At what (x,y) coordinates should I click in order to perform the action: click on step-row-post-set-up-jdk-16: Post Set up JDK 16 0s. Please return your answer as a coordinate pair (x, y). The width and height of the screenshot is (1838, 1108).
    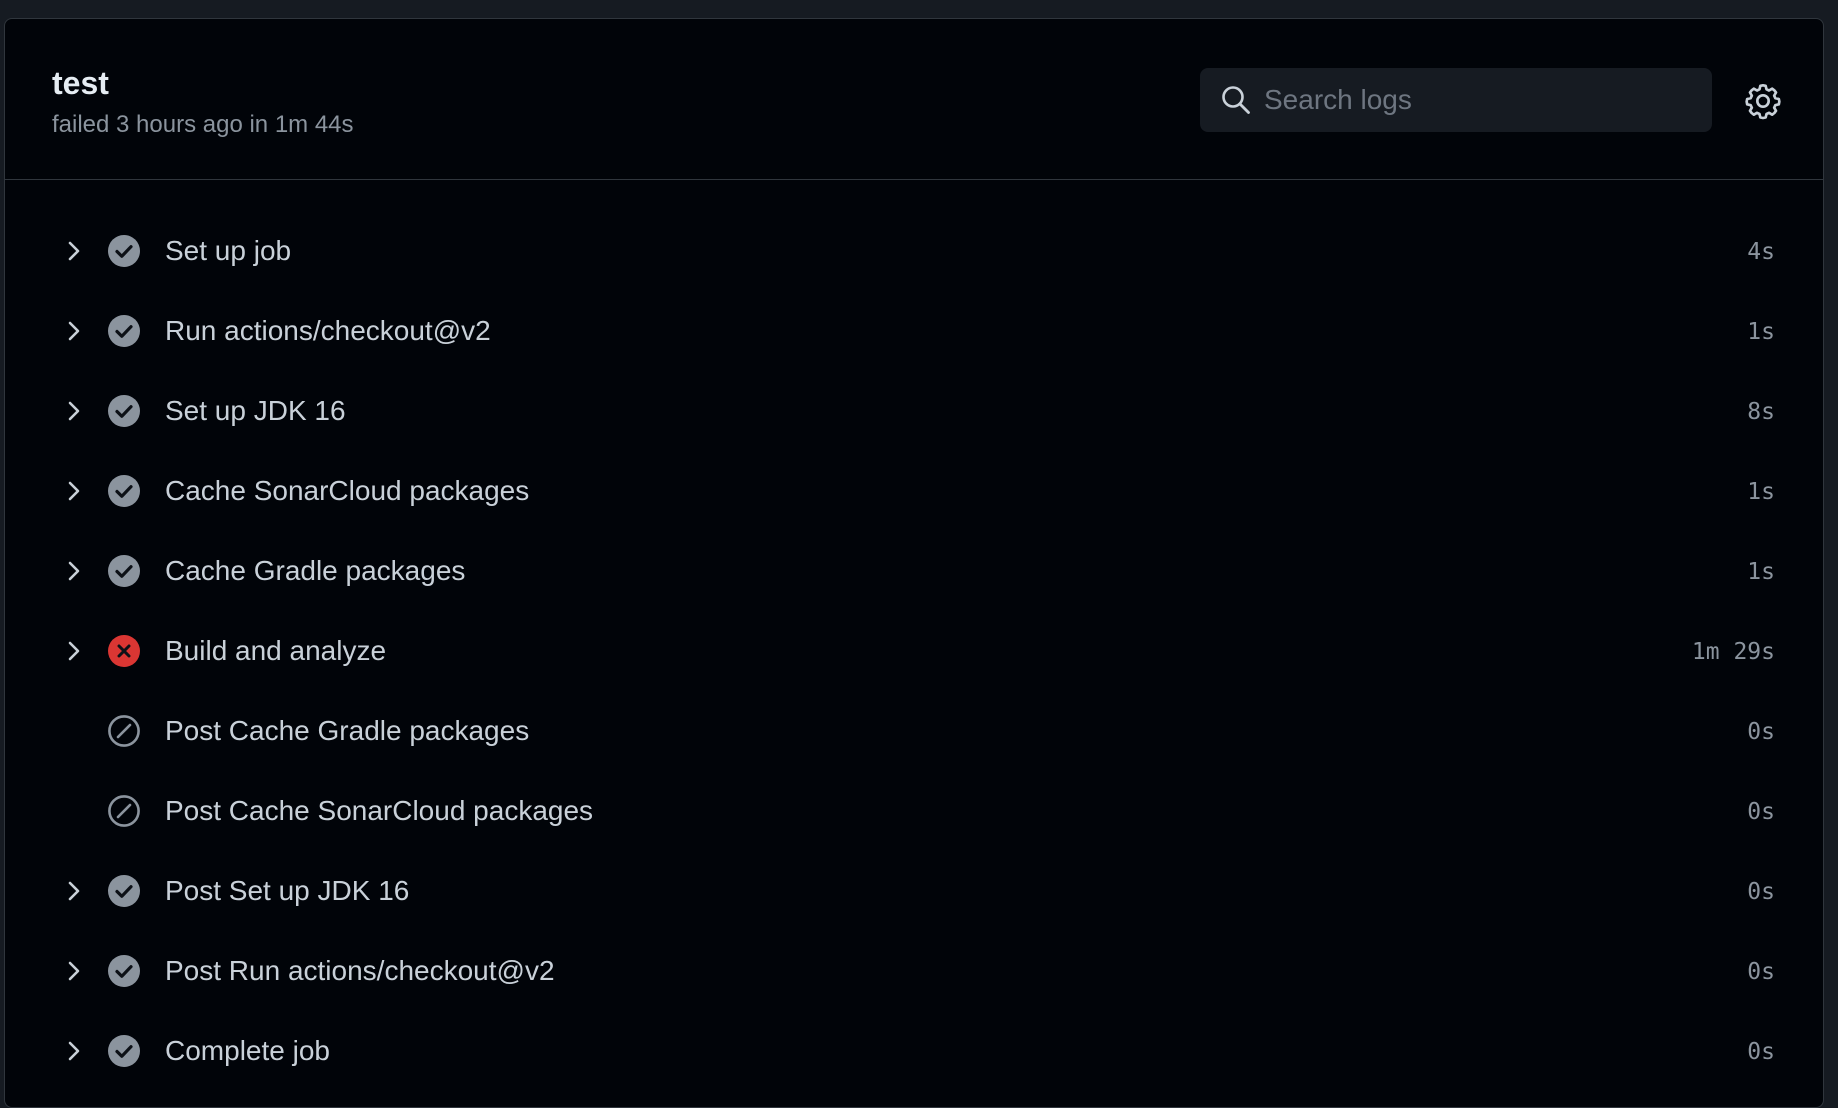
    Looking at the image, I should click on (914, 891).